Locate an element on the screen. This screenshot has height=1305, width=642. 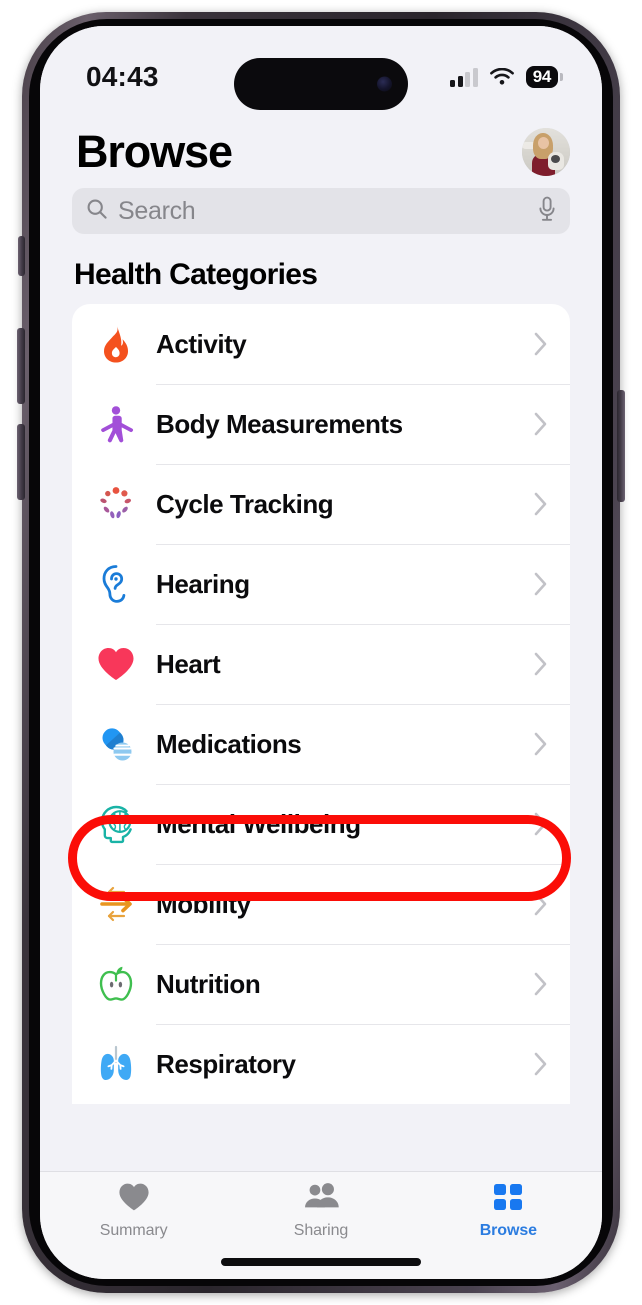
tab-label: Sharing is located at coordinates (321, 1230).